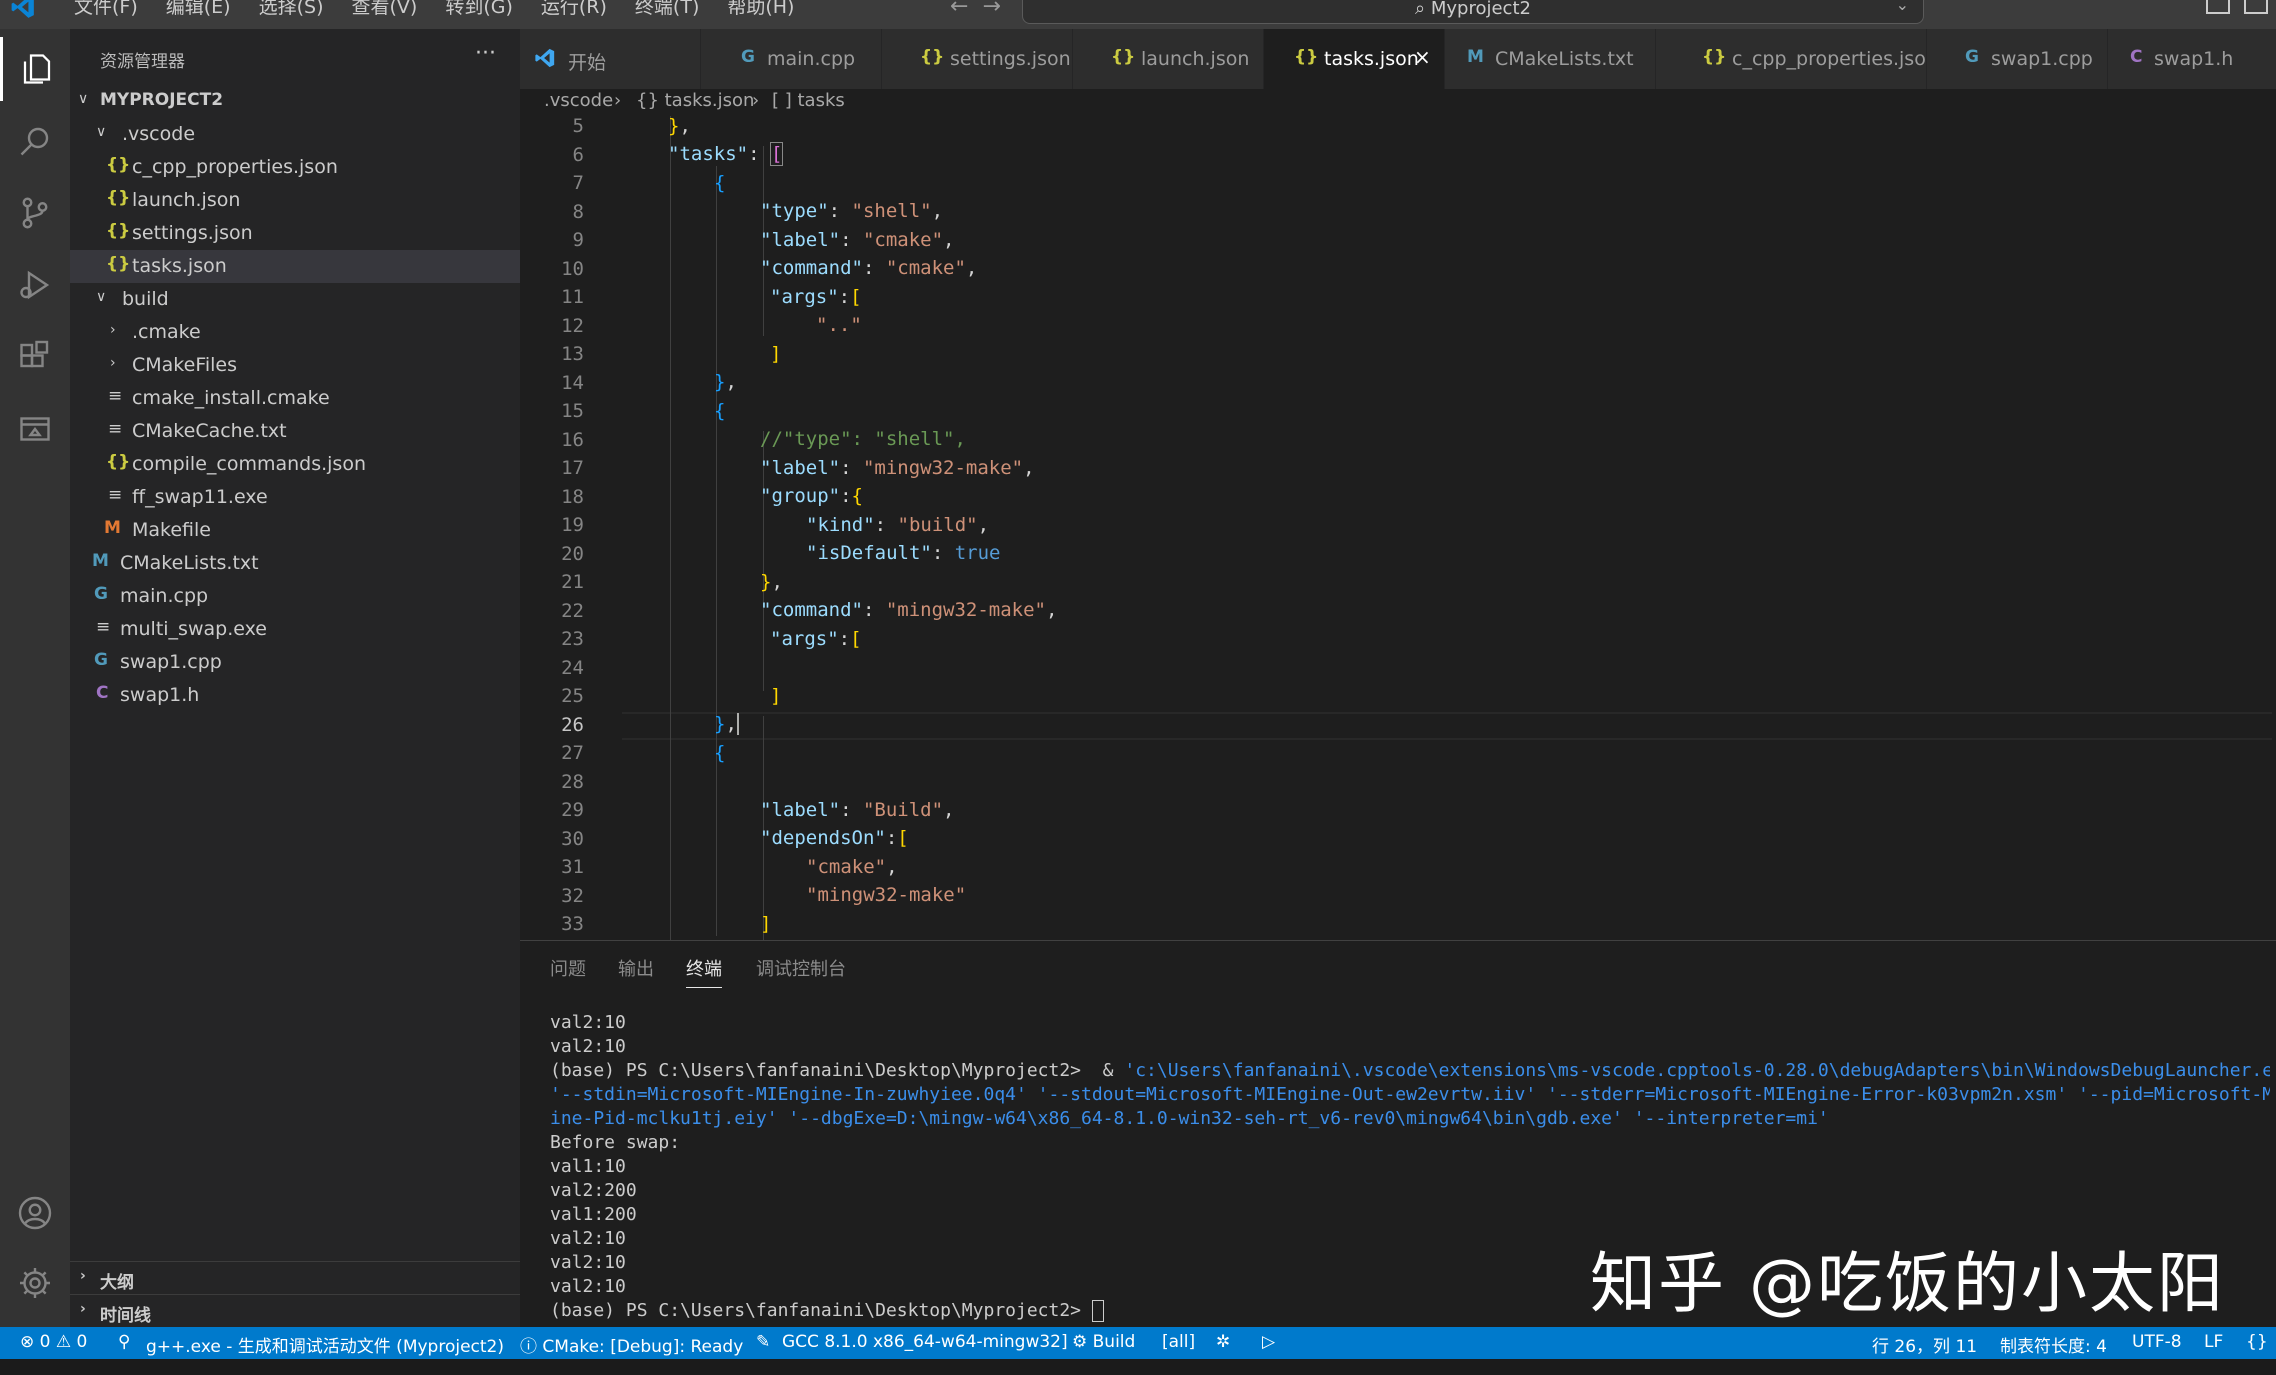 The image size is (2276, 1375). I want to click on tab-output: 输出, so click(636, 968).